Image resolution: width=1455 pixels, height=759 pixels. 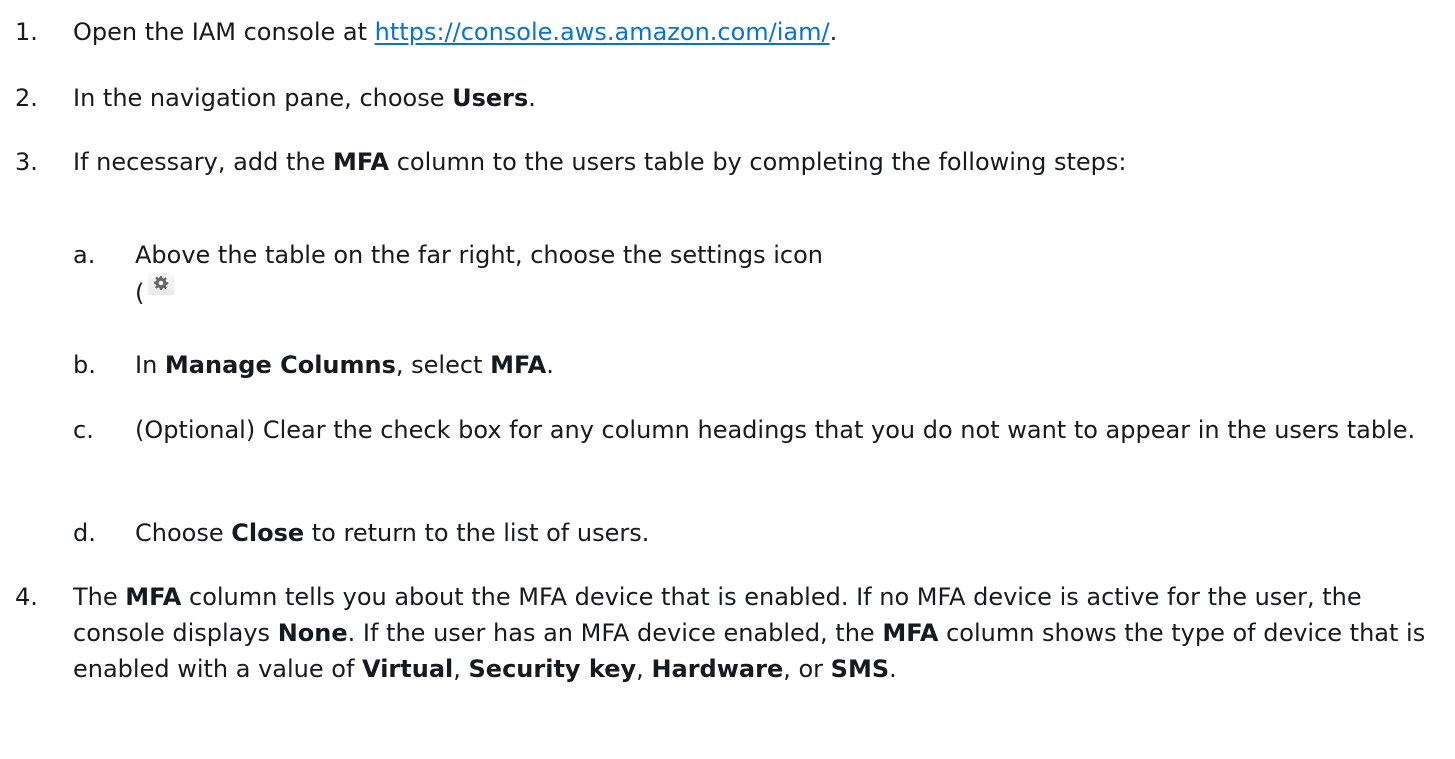 I want to click on substep-letter: d., so click(x=84, y=533).